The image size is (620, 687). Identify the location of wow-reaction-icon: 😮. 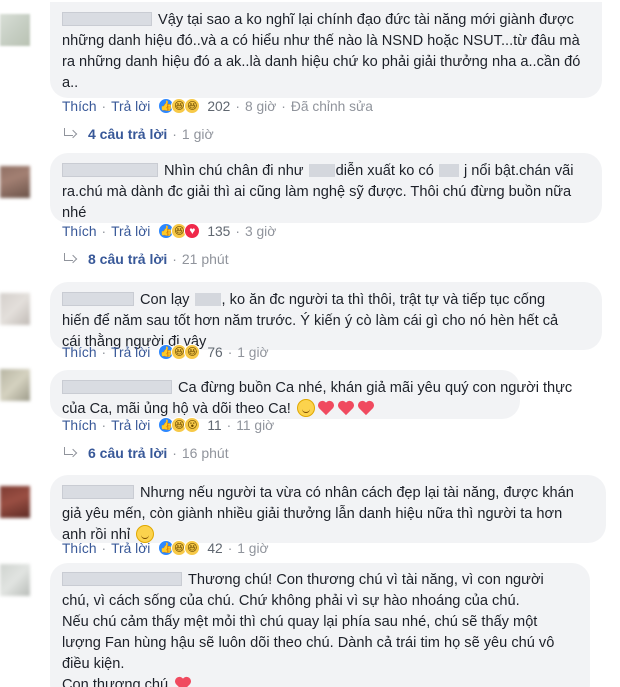
(192, 425).